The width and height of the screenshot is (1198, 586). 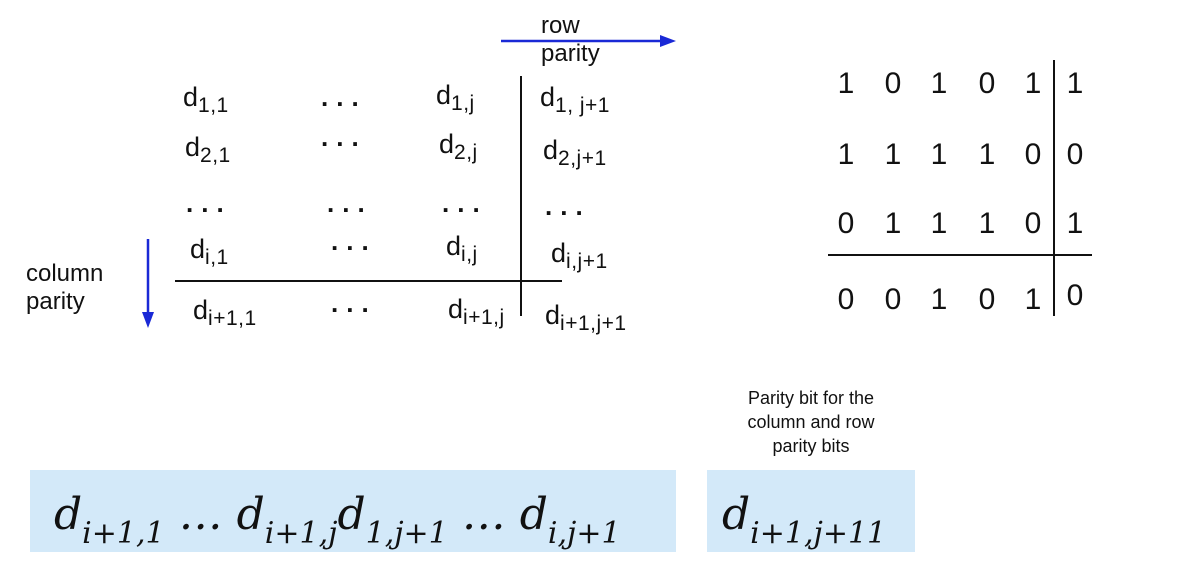 What do you see at coordinates (484, 317) in the screenshot?
I see `matrix-subscript: i+1,j` at bounding box center [484, 317].